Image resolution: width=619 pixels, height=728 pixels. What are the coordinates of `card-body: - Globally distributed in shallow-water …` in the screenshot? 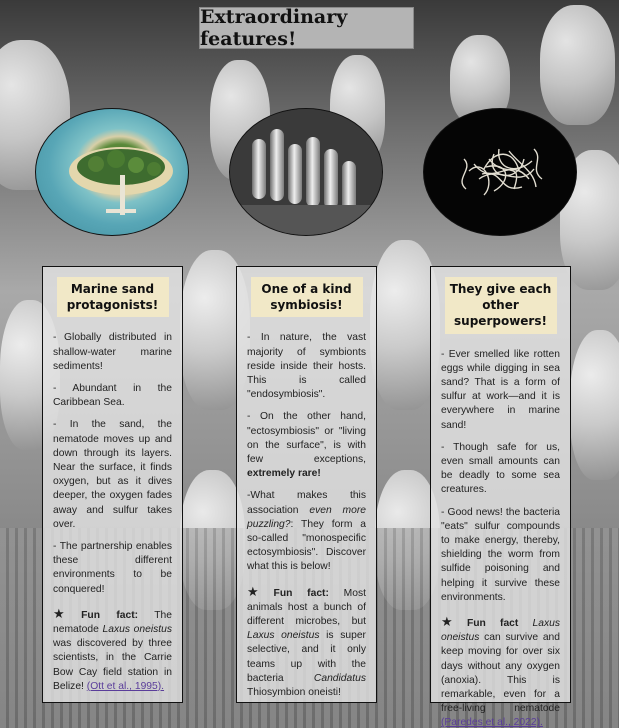 It's located at (112, 505).